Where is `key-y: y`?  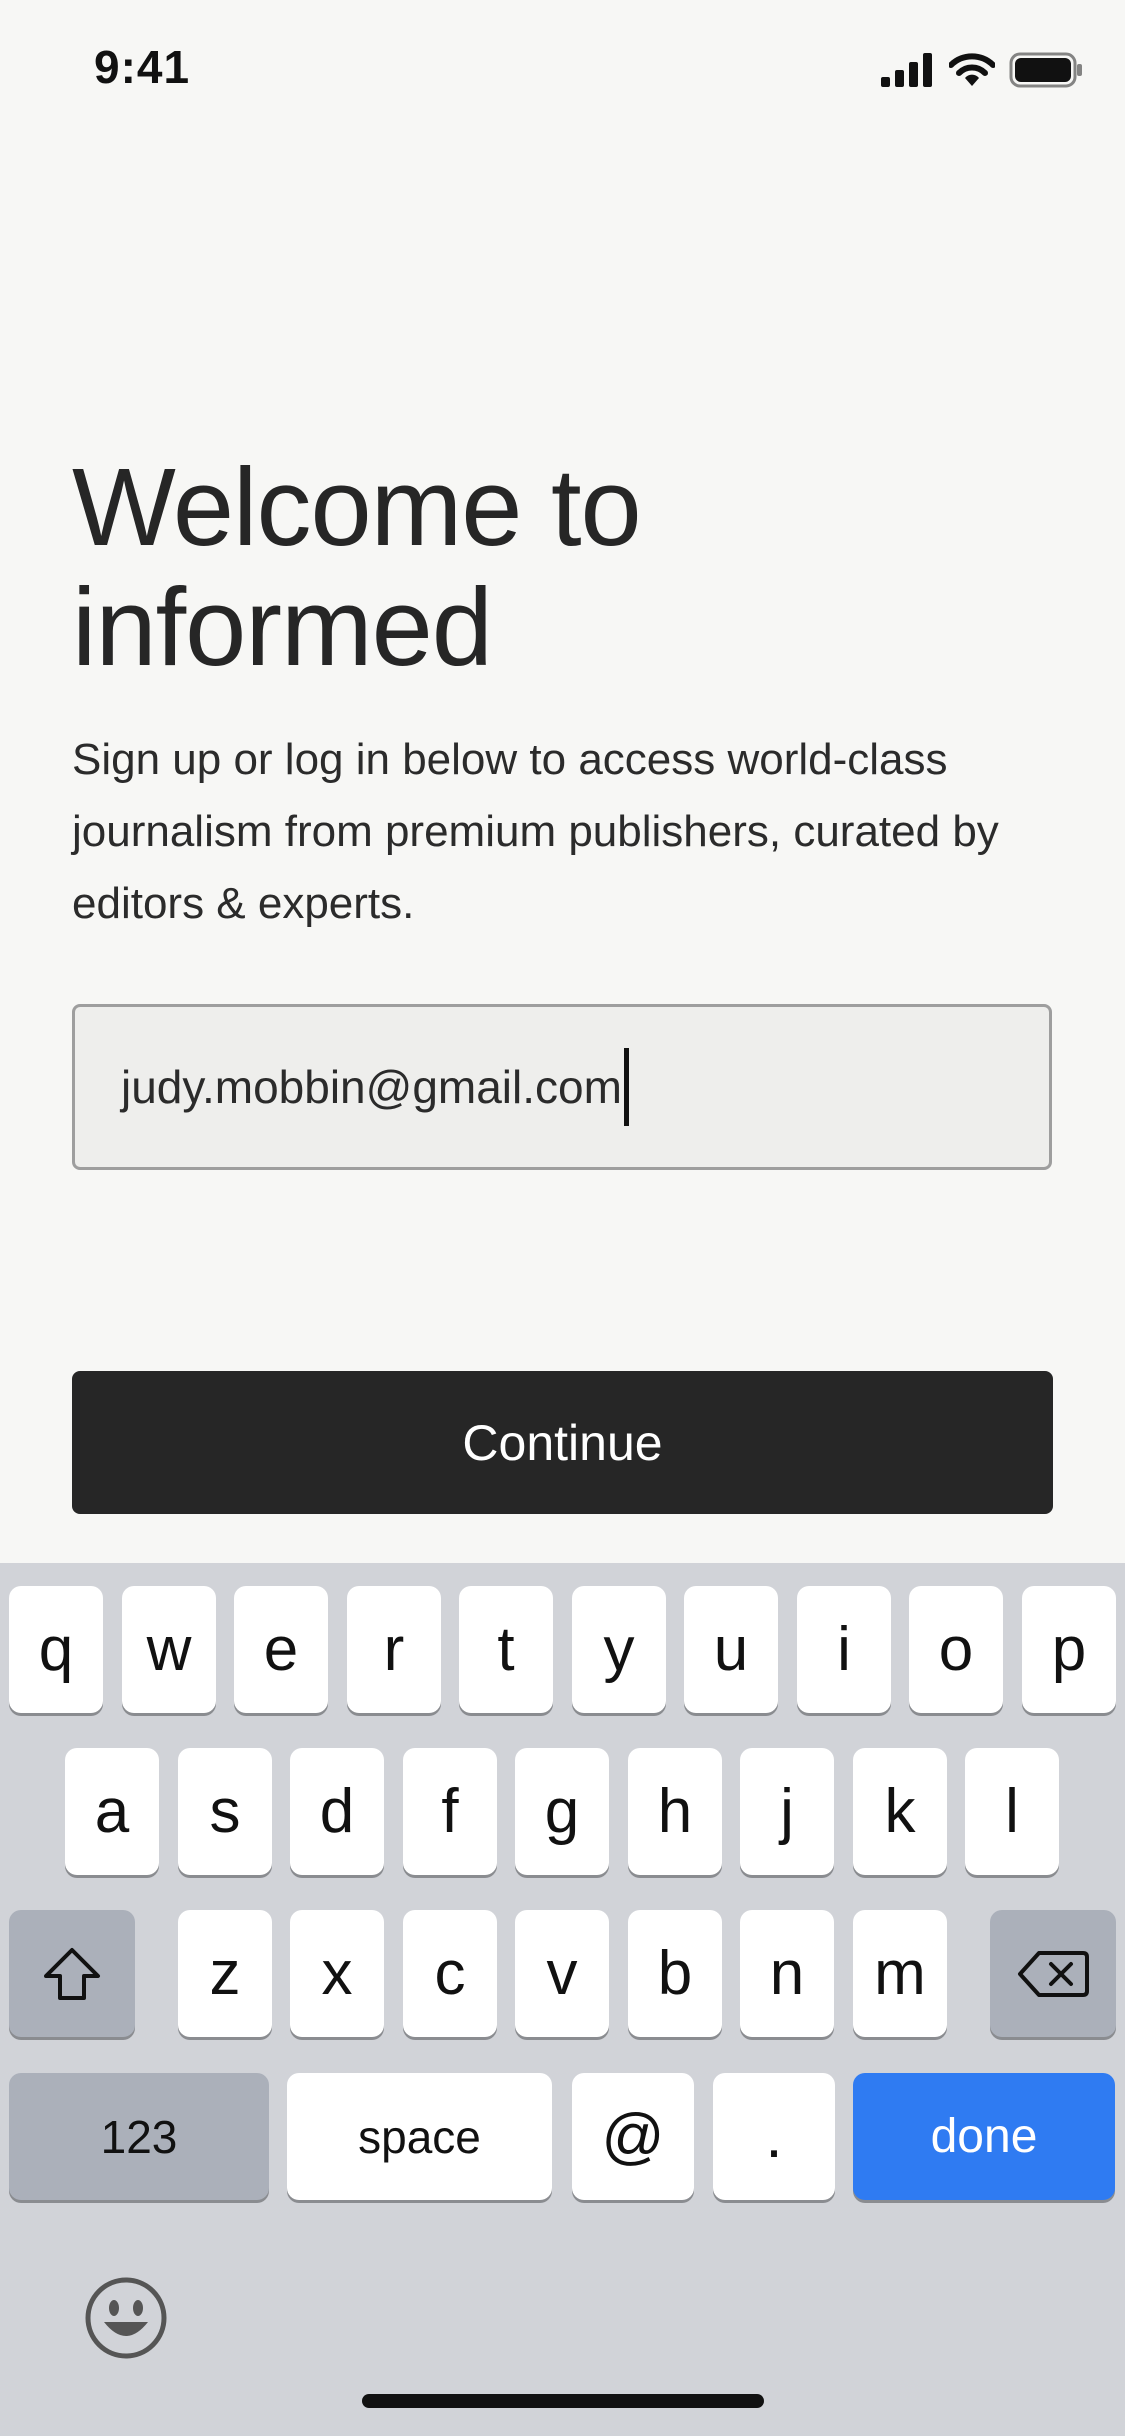
key-y: y is located at coordinates (619, 1649).